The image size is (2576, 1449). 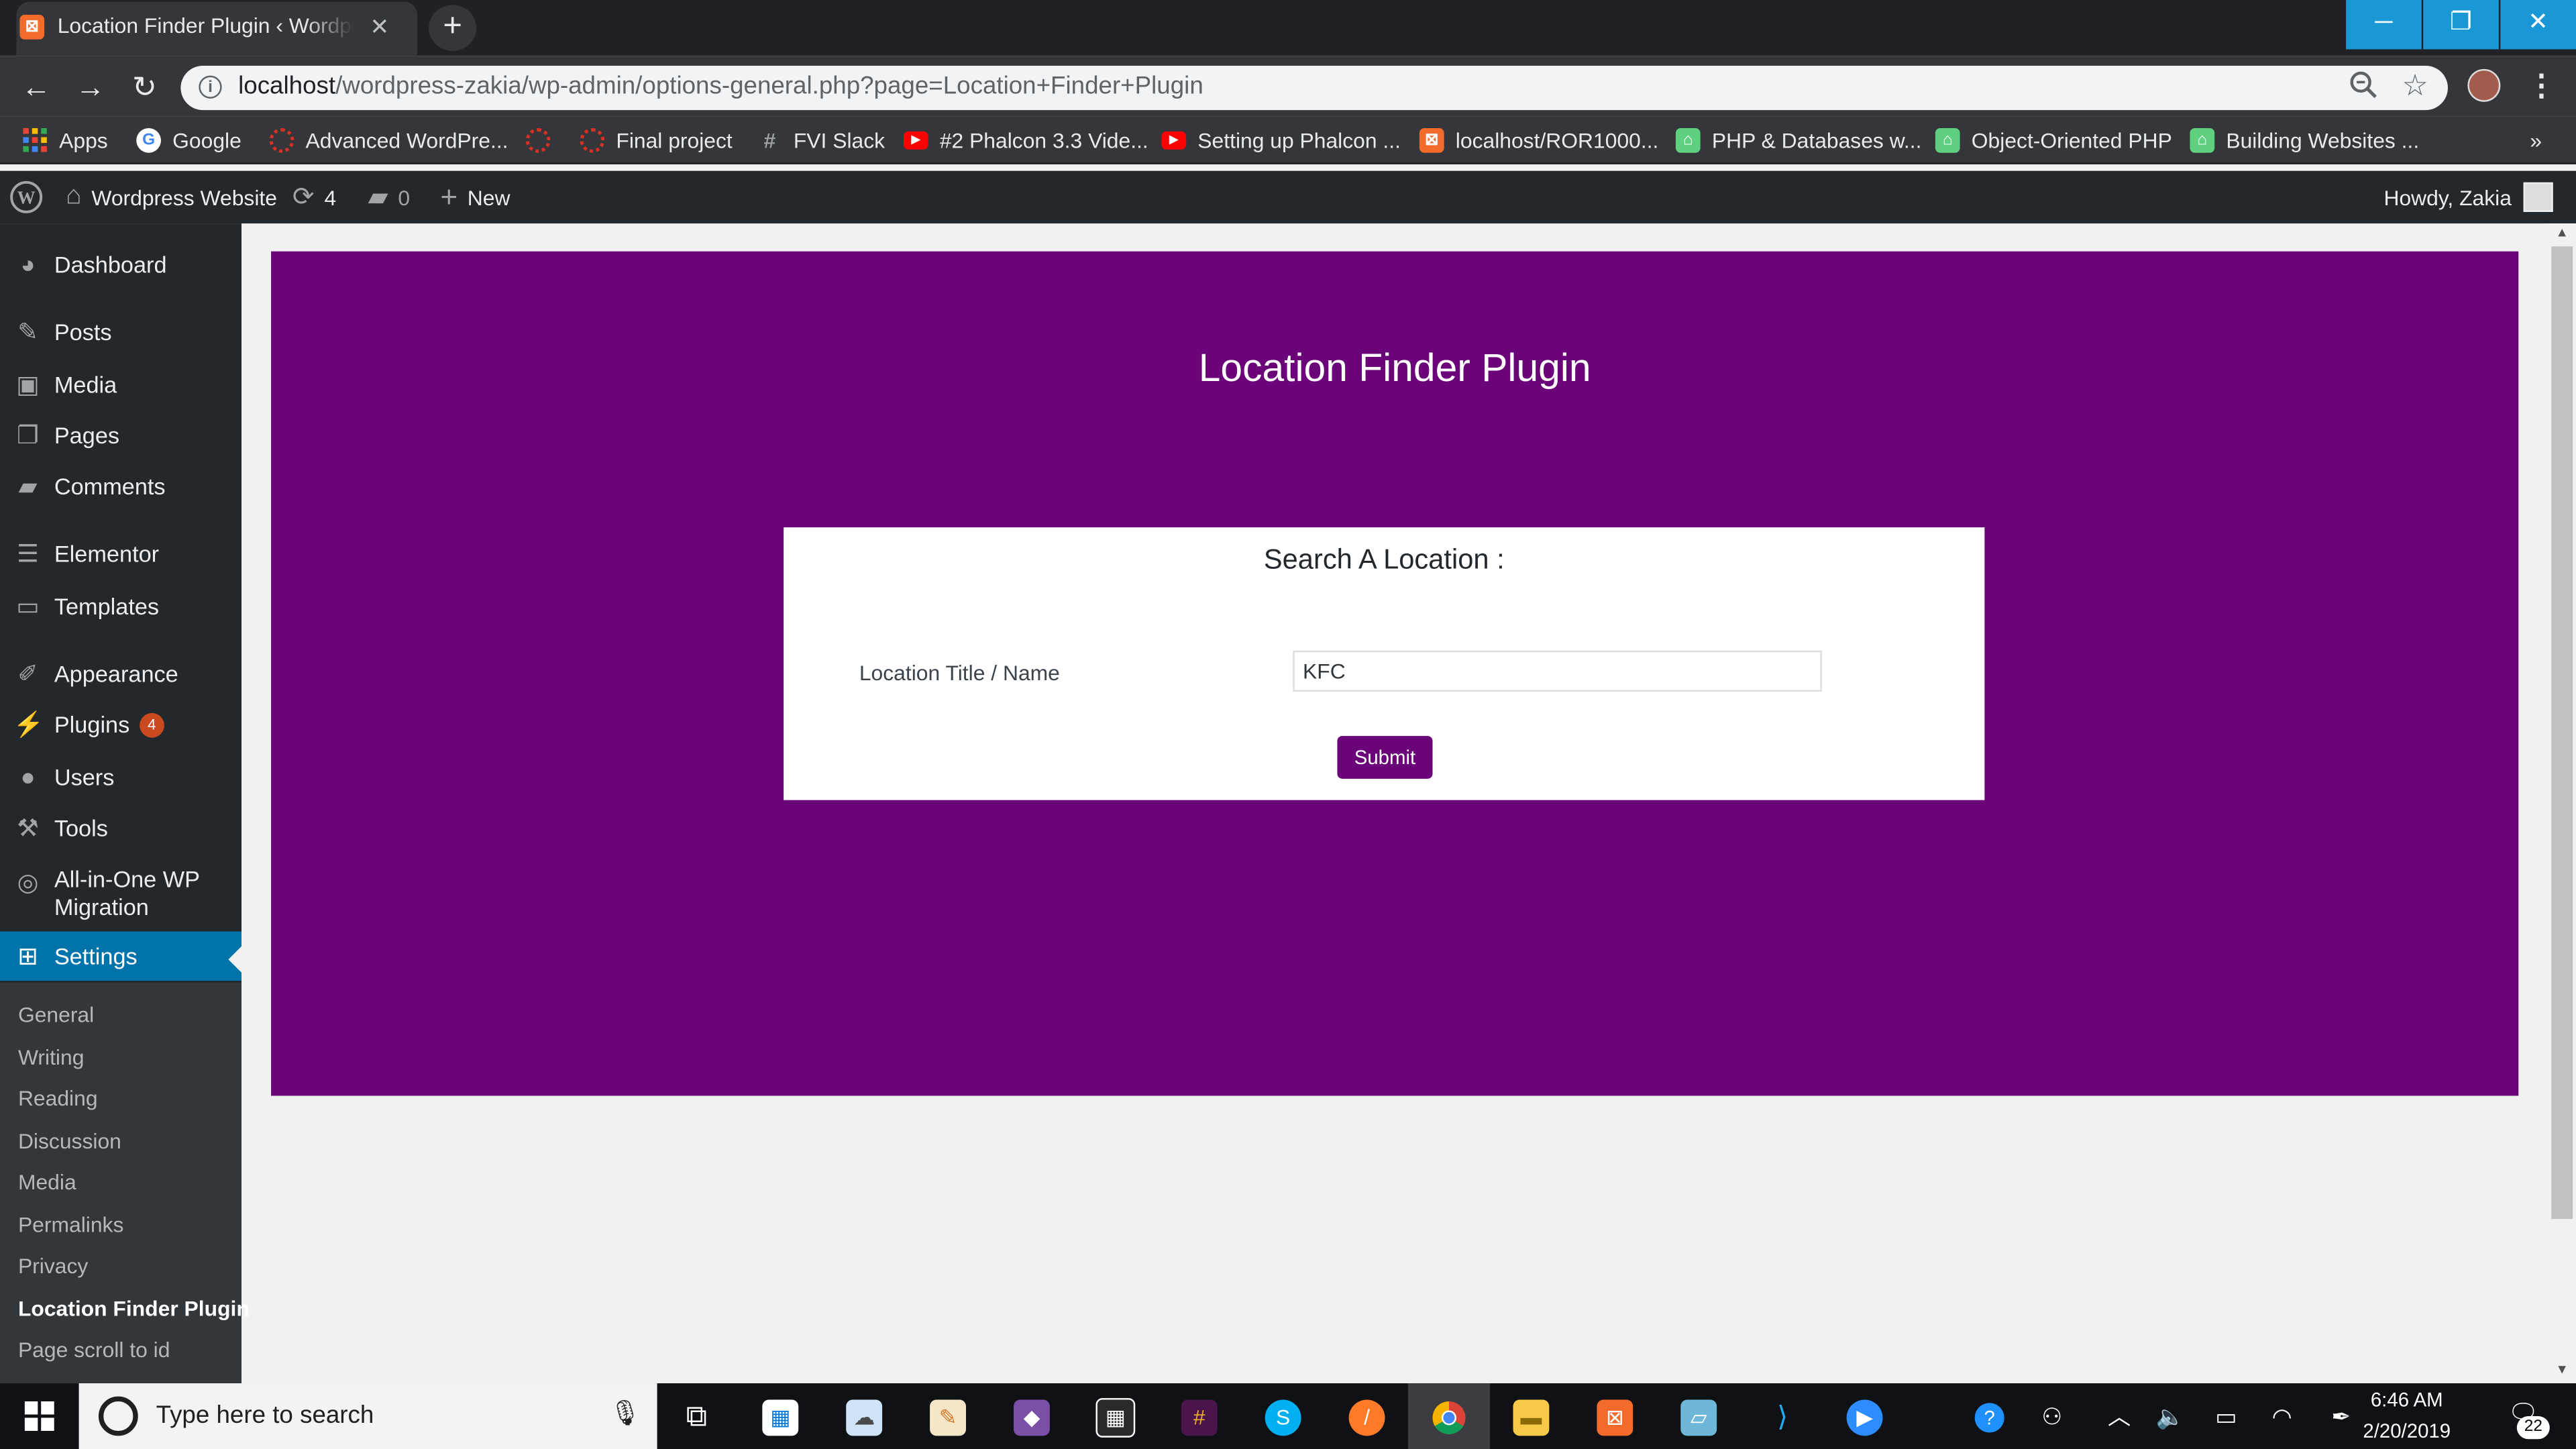 I want to click on plug-icon: ⚡, so click(x=28, y=725).